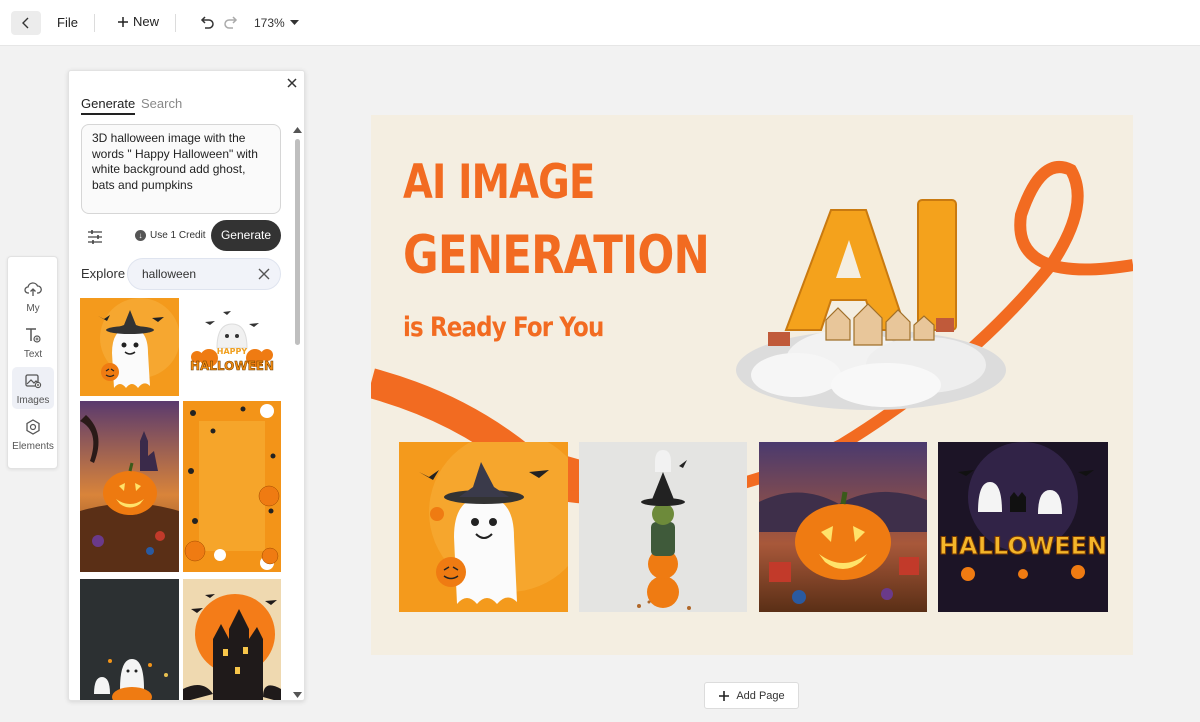  I want to click on new-button: New, so click(137, 21).